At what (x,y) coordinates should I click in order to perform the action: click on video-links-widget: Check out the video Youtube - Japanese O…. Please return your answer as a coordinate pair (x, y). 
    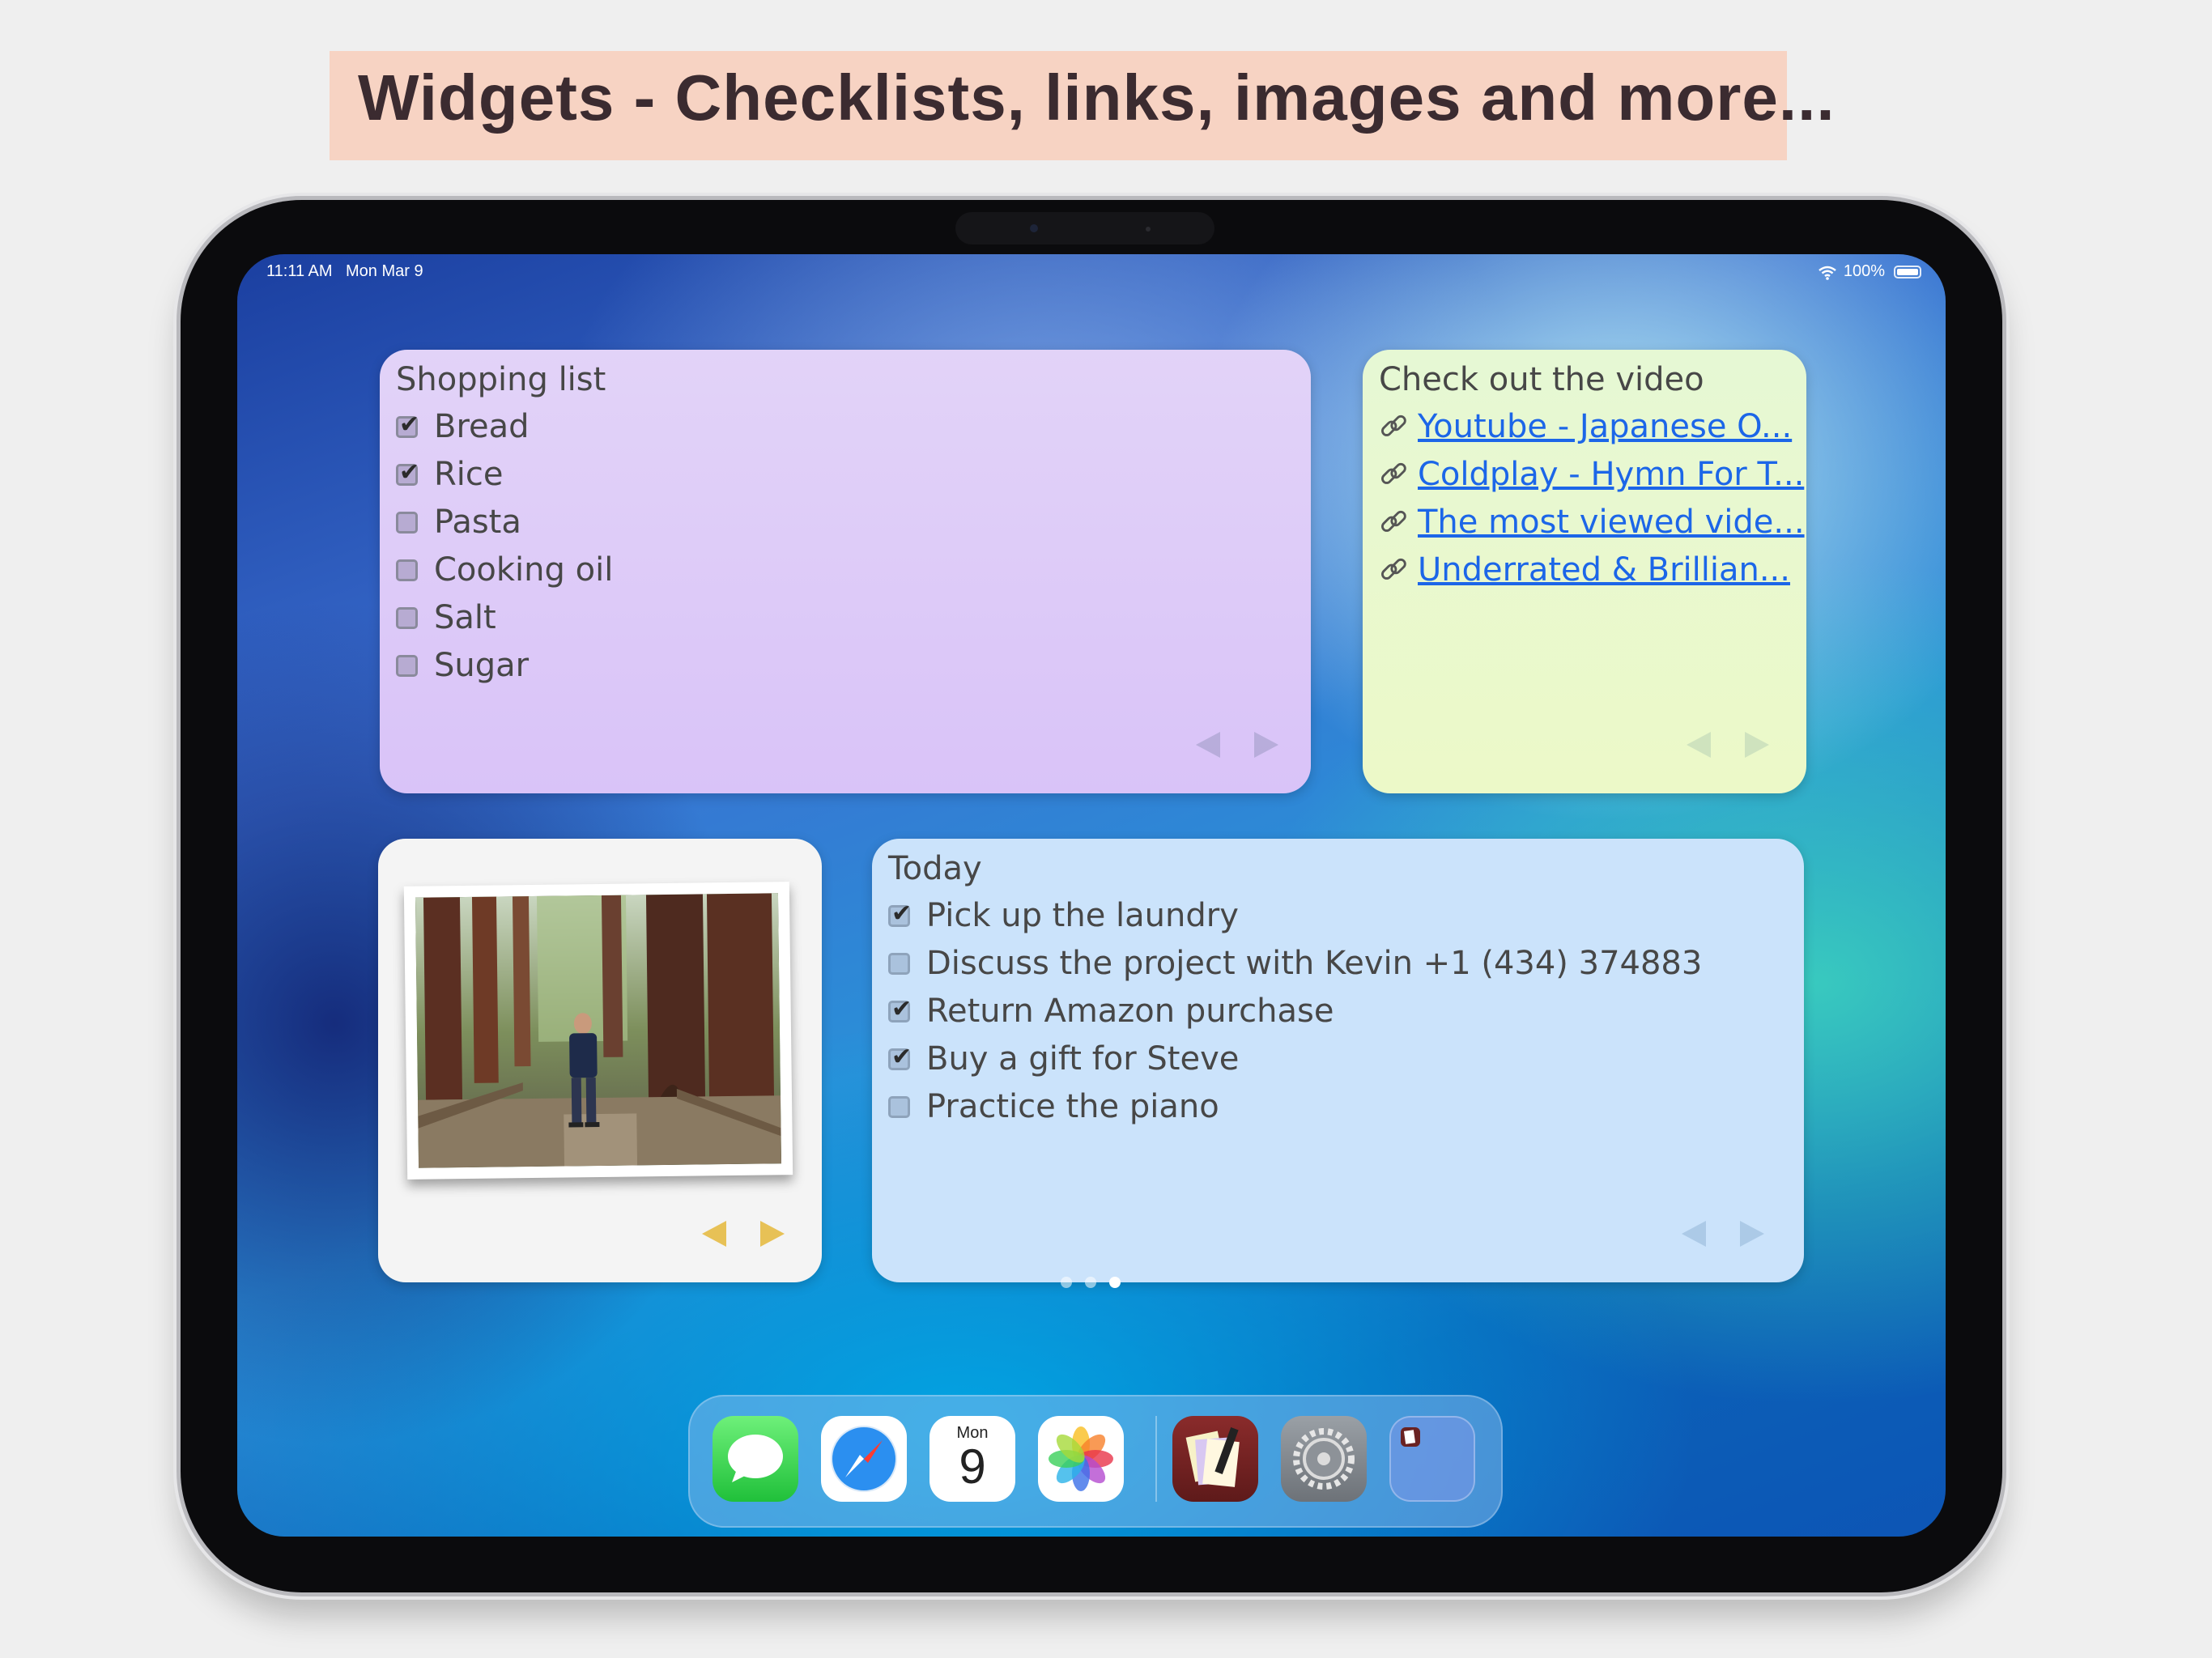
    Looking at the image, I should click on (1585, 571).